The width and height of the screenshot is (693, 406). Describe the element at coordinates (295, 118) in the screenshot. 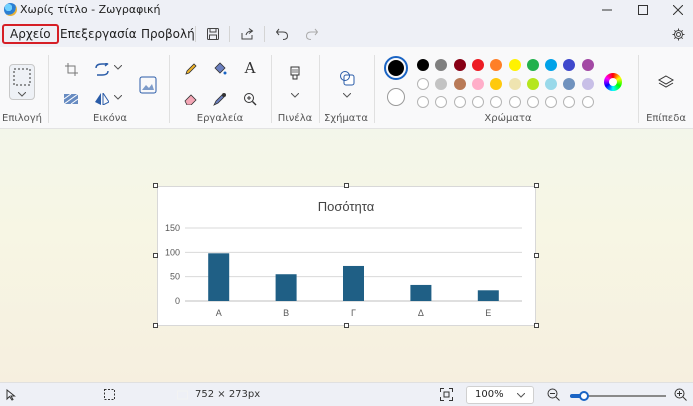

I see `group-label-brushes: Πινέλα` at that location.